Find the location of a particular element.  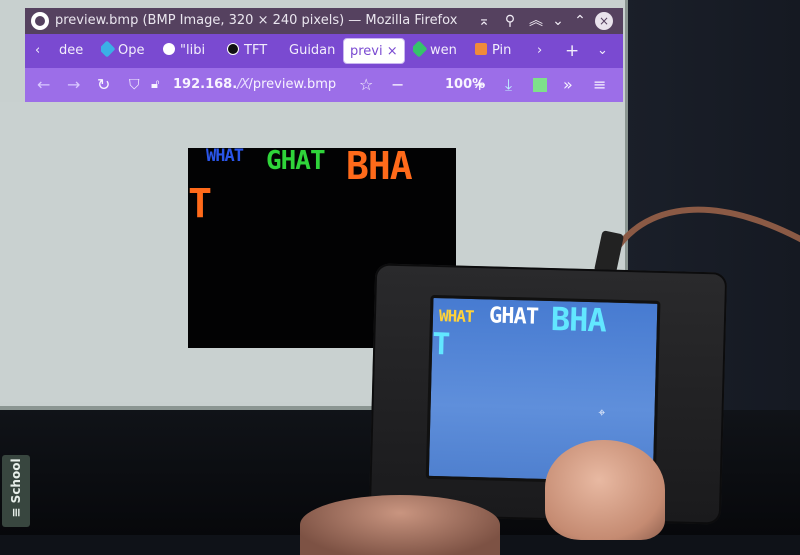

hamburger-menu-icon: ≡ is located at coordinates (599, 85).